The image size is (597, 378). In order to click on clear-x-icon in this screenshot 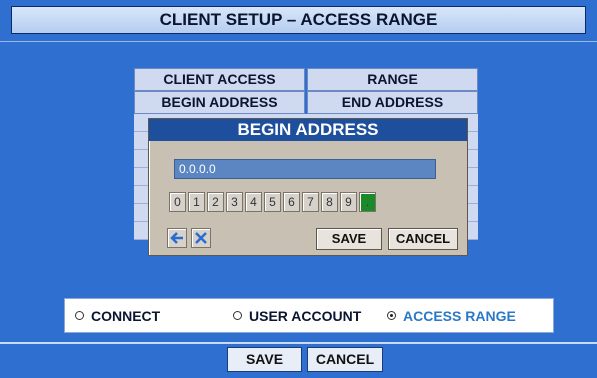, I will do `click(201, 238)`.